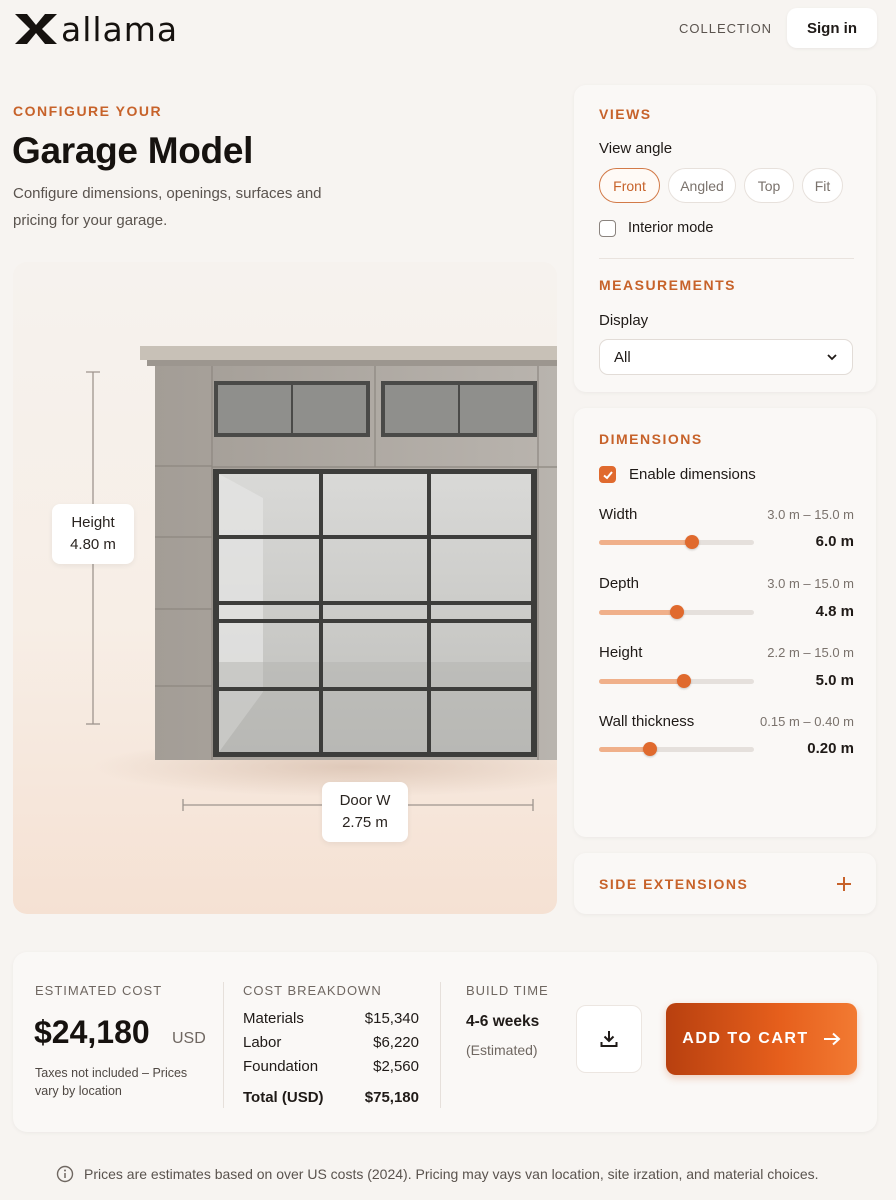 This screenshot has height=1200, width=896. Describe the element at coordinates (702, 185) in the screenshot. I see `view-angled-button: Angled` at that location.